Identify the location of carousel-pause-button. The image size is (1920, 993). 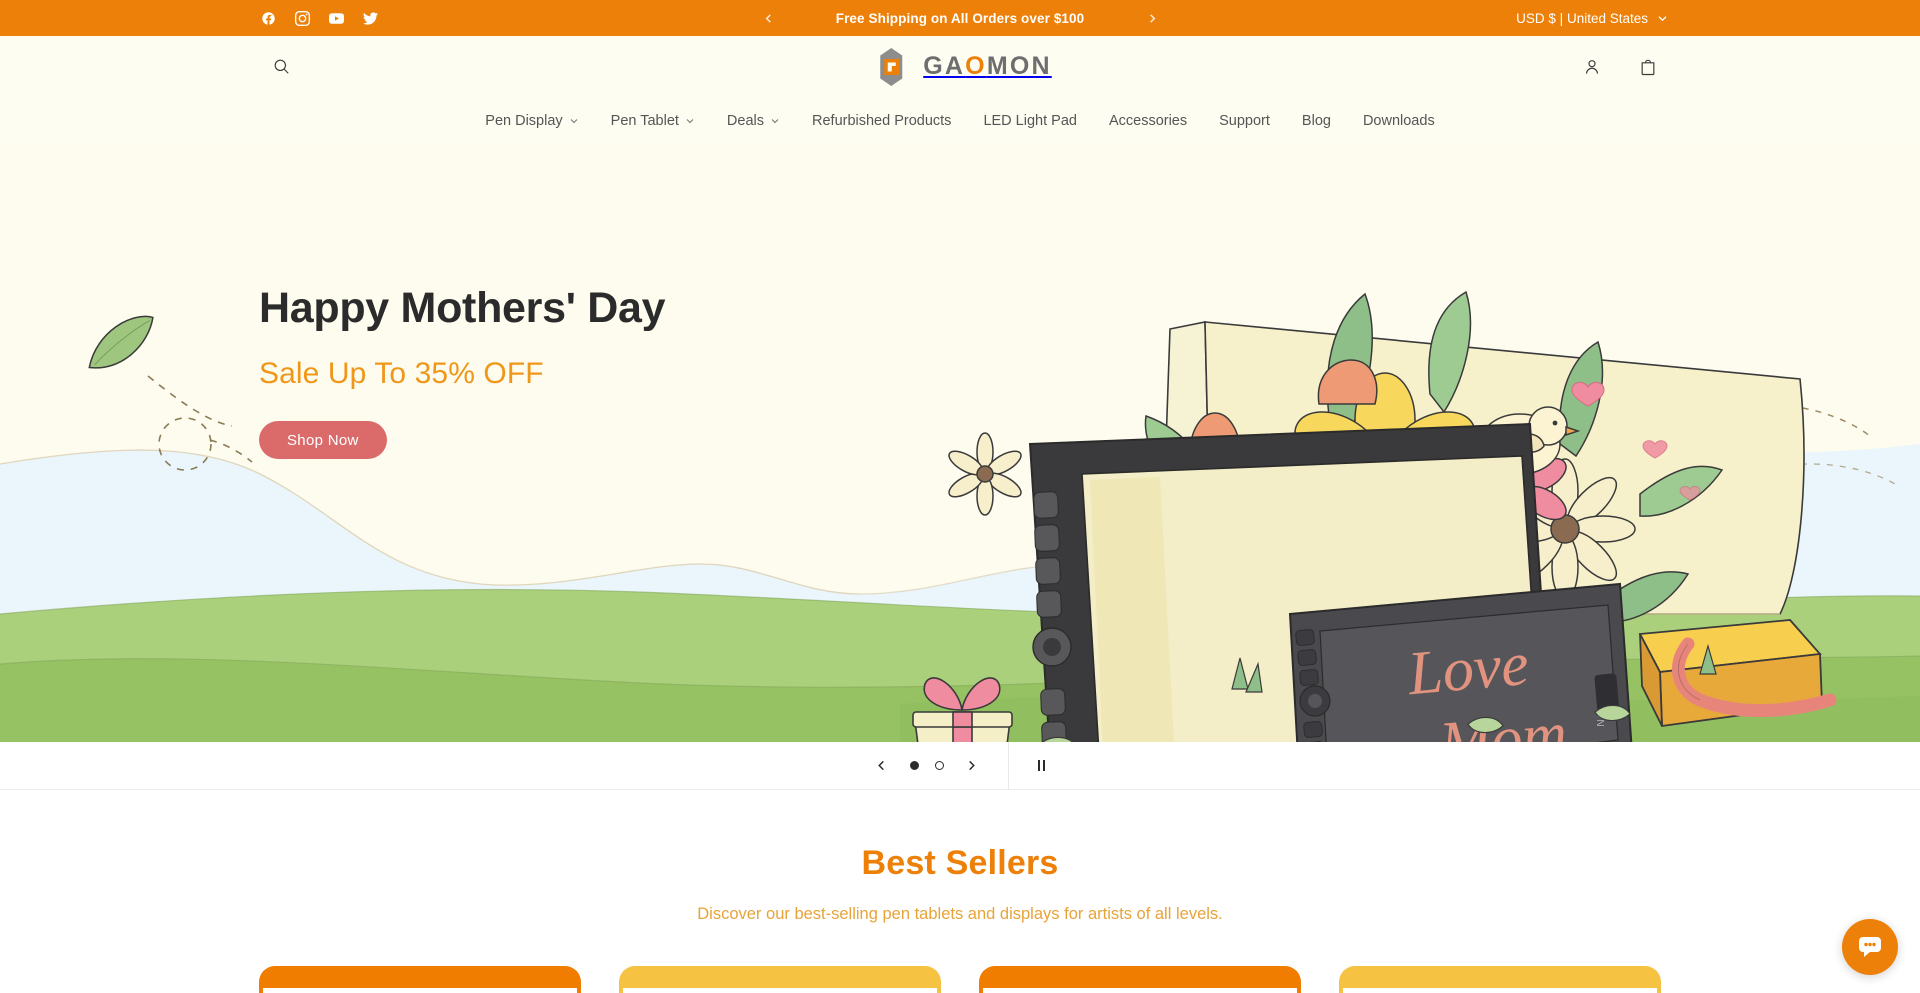
(1042, 766).